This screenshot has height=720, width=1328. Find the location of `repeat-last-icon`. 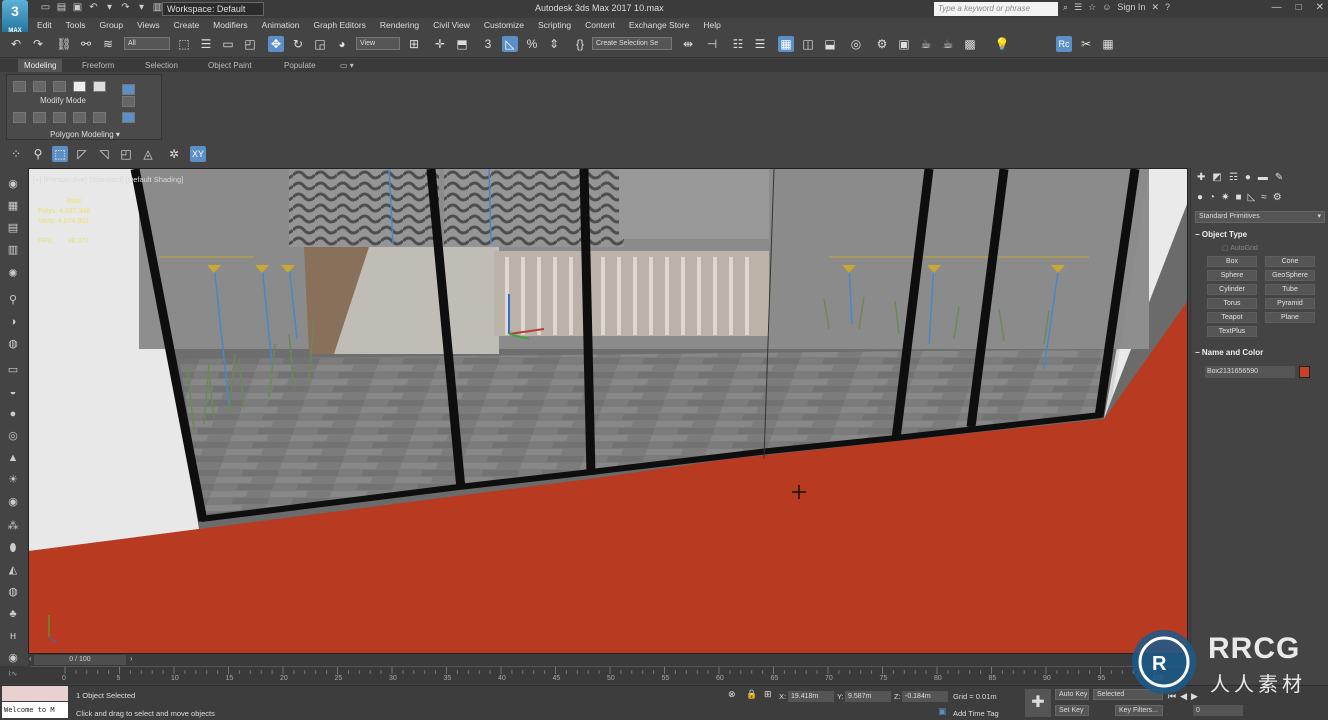

repeat-last-icon is located at coordinates (79, 117).